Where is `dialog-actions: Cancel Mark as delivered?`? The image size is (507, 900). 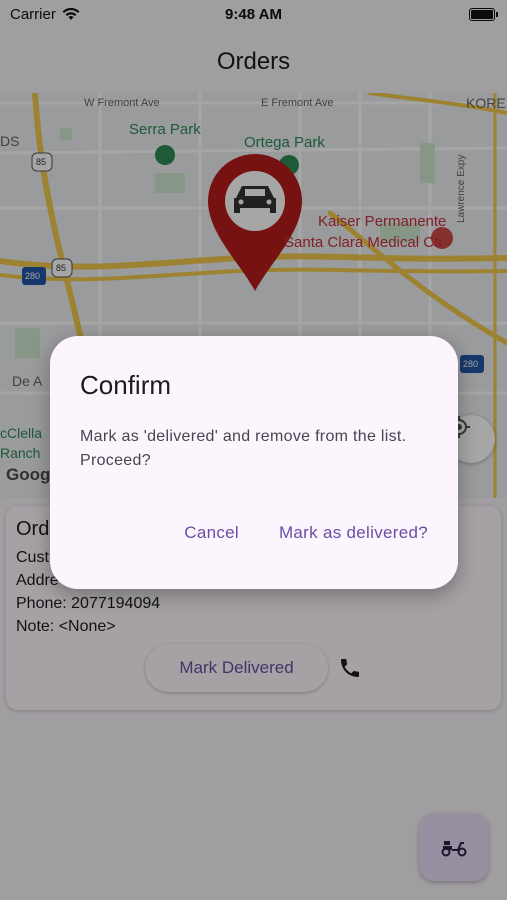 dialog-actions: Cancel Mark as delivered? is located at coordinates (306, 533).